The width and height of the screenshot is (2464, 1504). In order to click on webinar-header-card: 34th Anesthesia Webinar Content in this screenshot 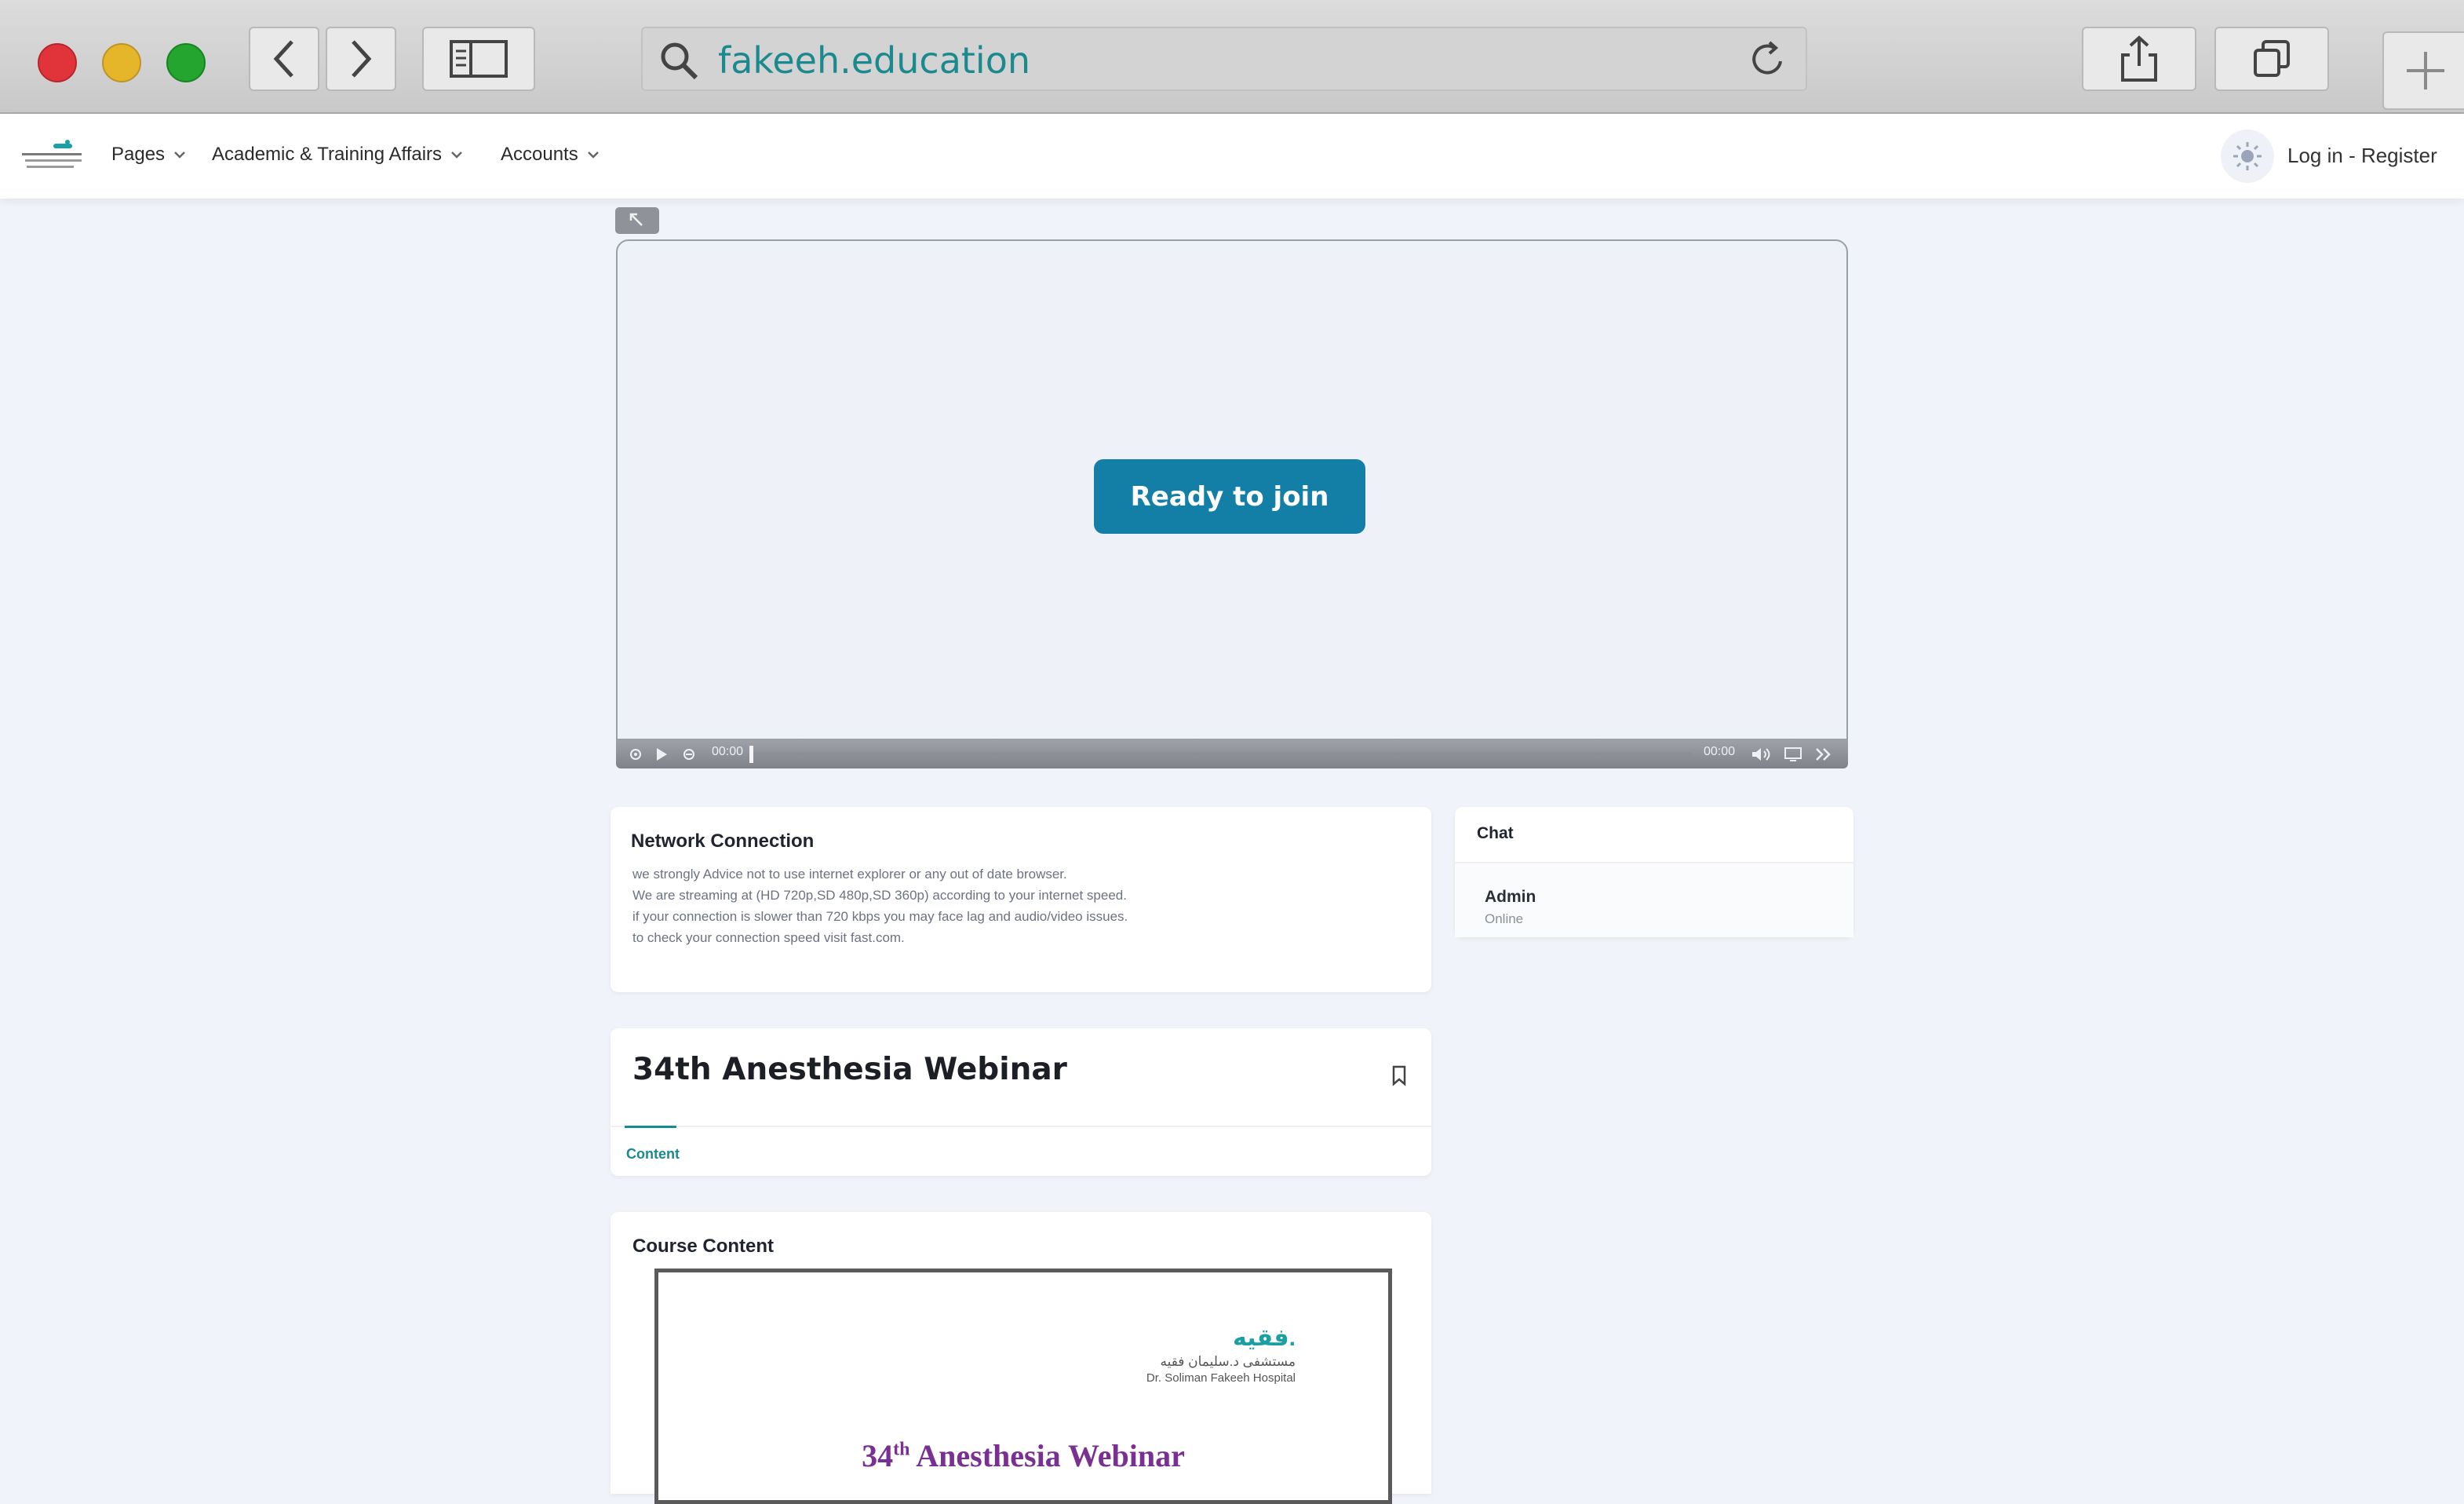, I will do `click(1021, 1102)`.